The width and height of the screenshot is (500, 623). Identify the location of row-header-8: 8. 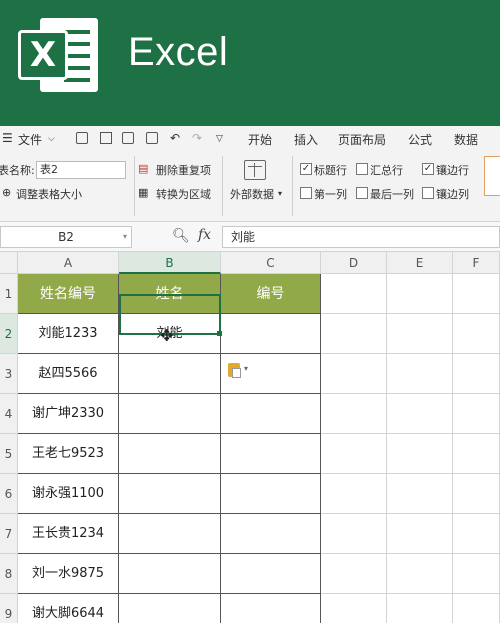
(9, 574).